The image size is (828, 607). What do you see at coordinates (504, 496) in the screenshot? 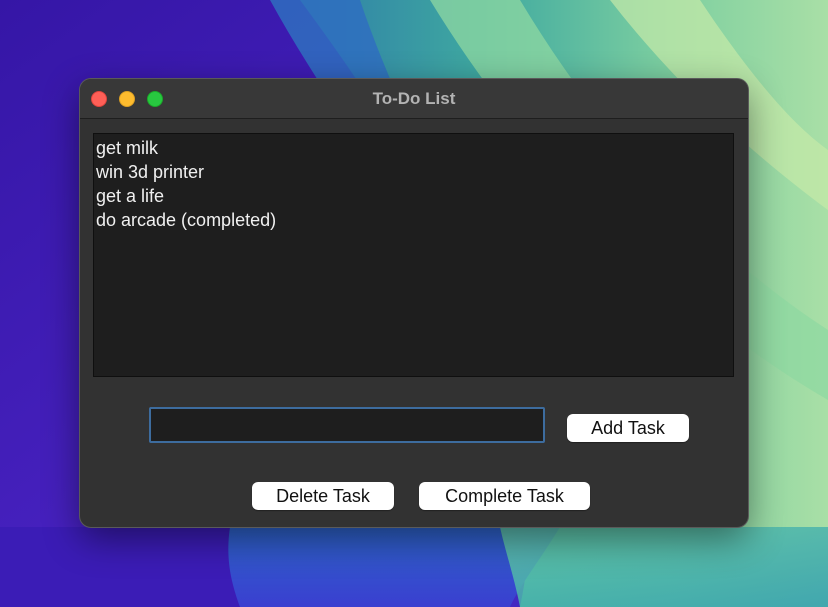
I see `complete-task-button: Complete Task` at bounding box center [504, 496].